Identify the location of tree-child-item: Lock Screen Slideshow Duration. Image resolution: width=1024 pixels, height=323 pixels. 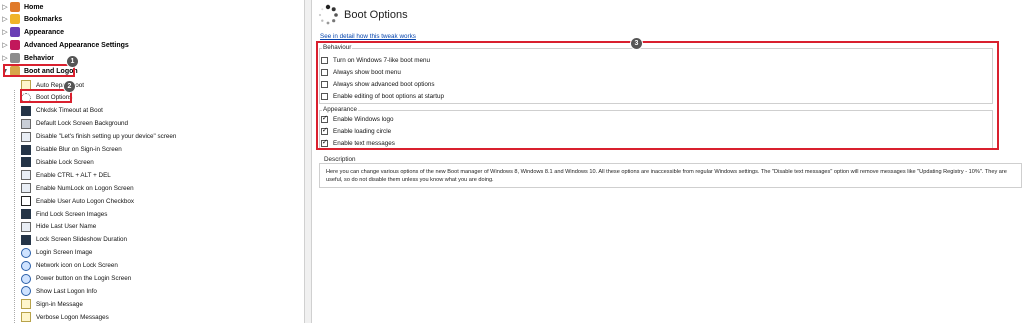
(74, 240).